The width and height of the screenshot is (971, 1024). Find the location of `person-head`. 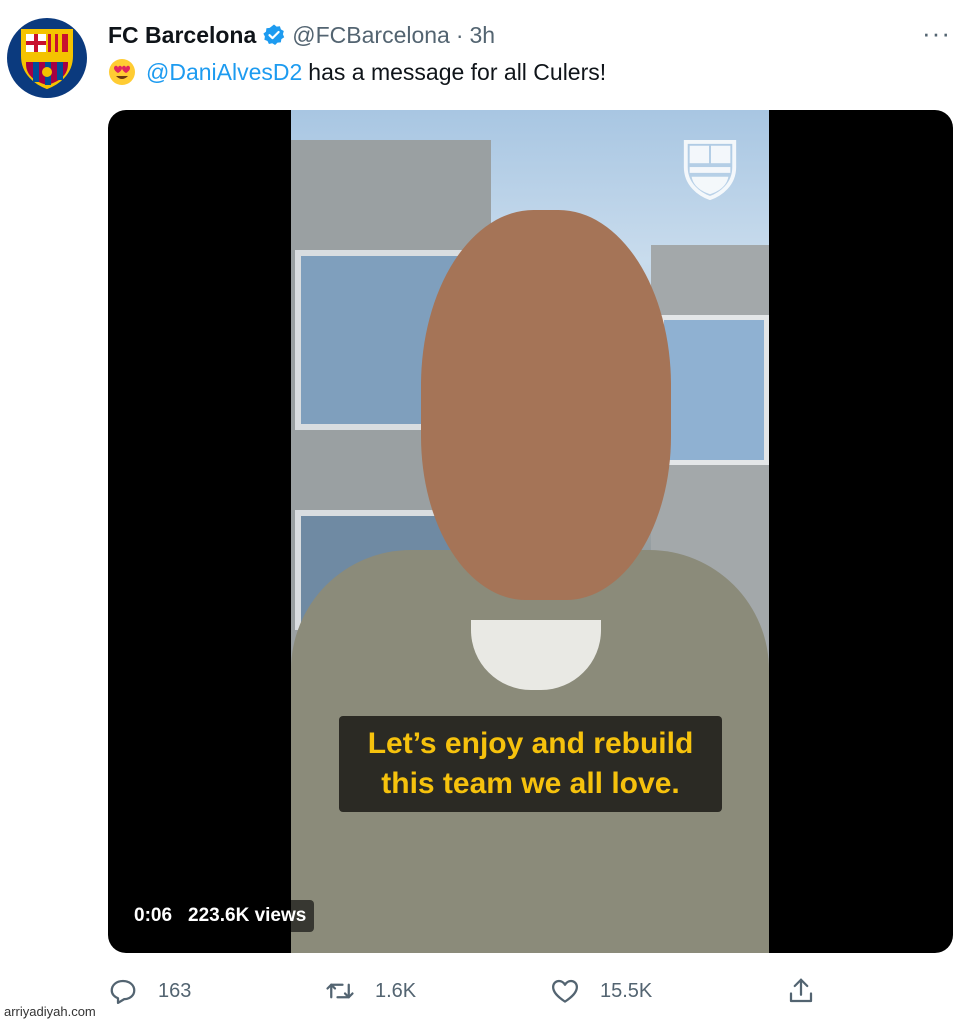

person-head is located at coordinates (546, 405).